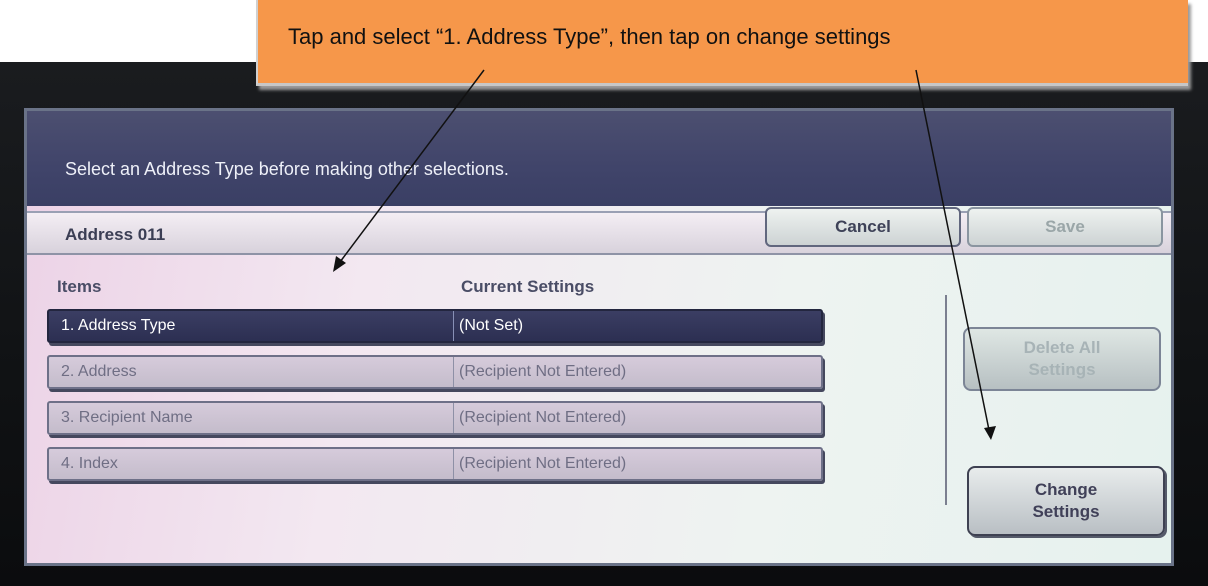  Describe the element at coordinates (412, 166) in the screenshot. I see `arrow-to-address-type` at that location.